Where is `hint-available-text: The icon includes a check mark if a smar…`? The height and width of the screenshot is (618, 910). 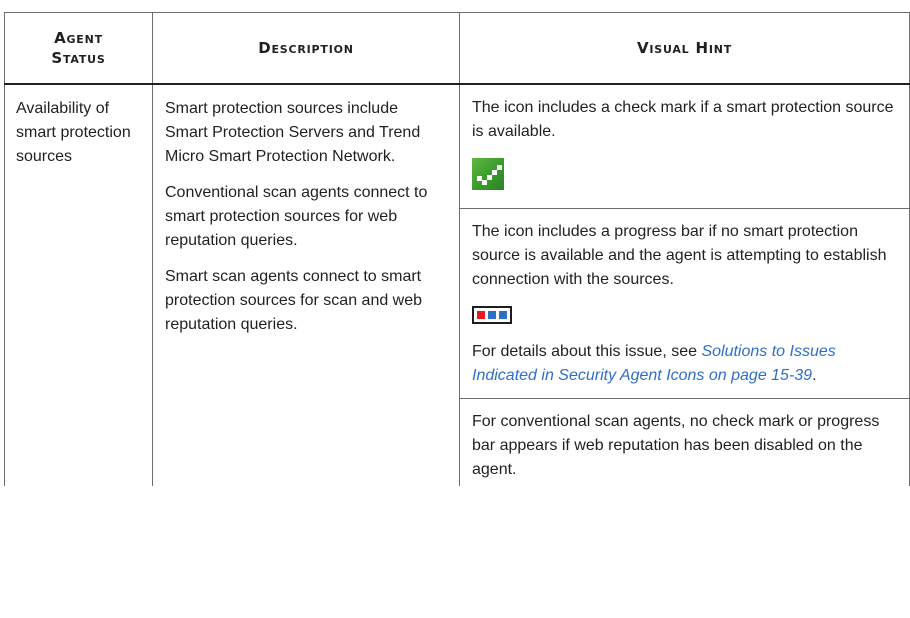 hint-available-text: The icon includes a check mark if a smar… is located at coordinates (683, 119).